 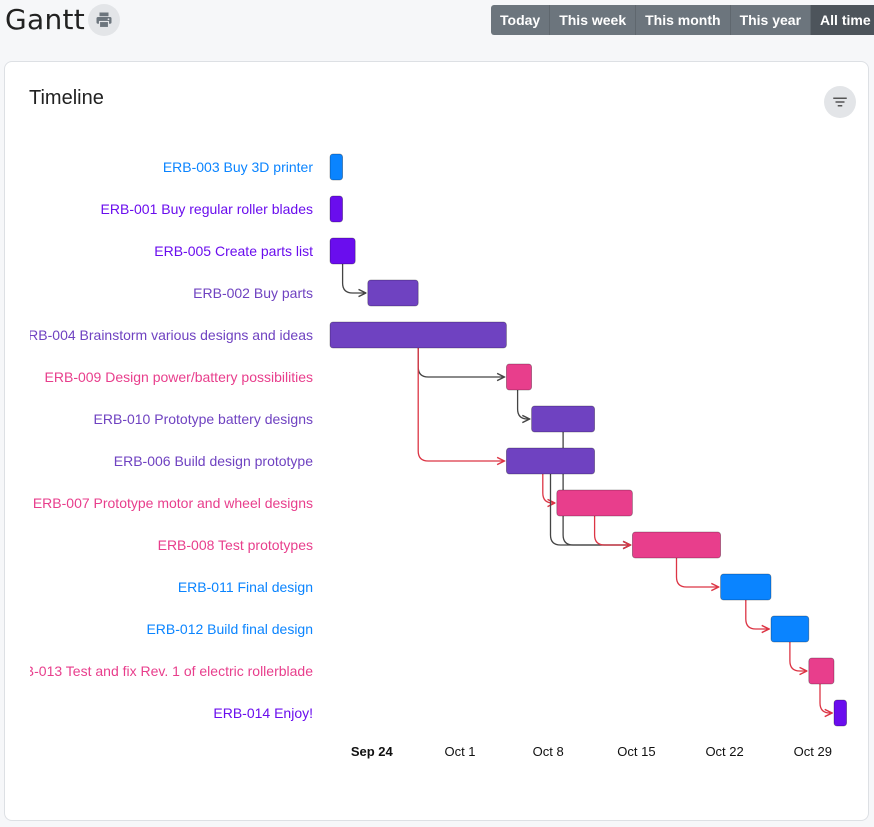 I want to click on axis-tick-label: Oct 22, so click(x=724, y=751).